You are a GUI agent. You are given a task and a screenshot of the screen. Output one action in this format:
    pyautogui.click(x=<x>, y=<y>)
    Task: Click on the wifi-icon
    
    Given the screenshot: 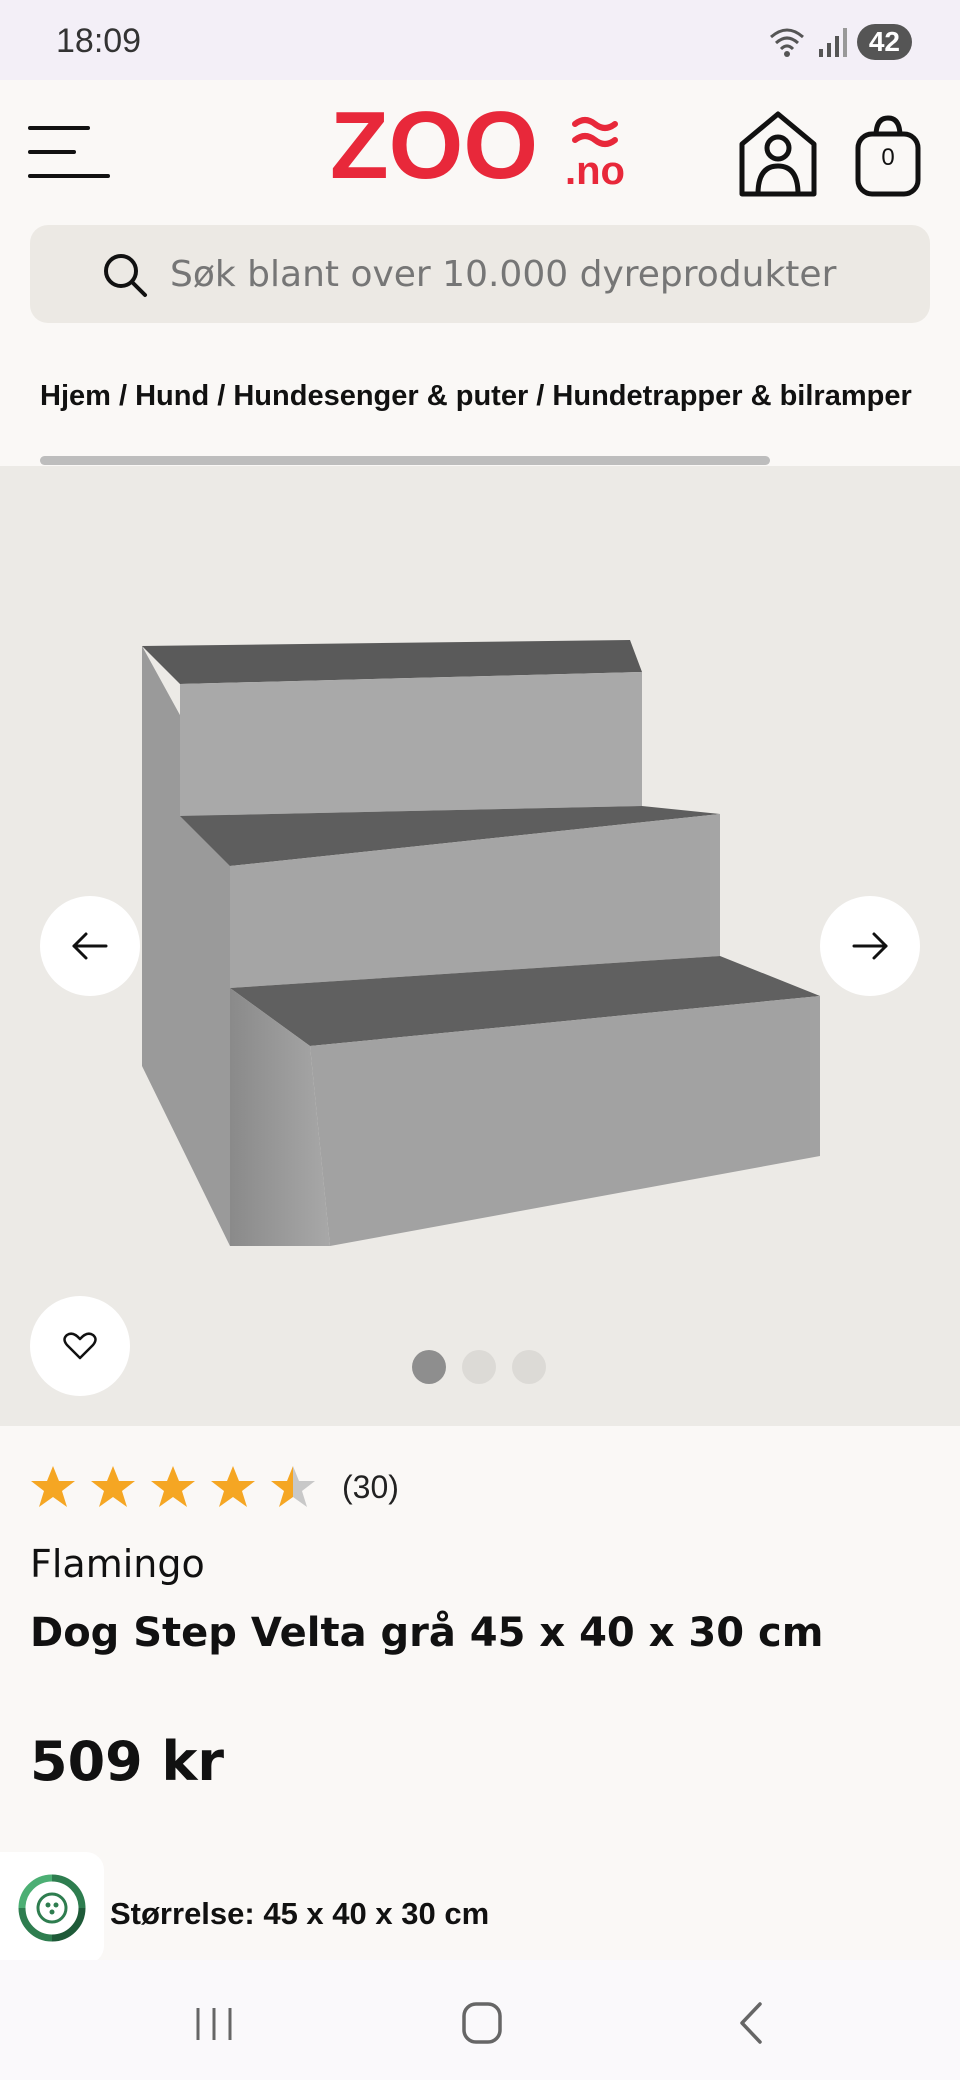 What is the action you would take?
    pyautogui.click(x=786, y=42)
    